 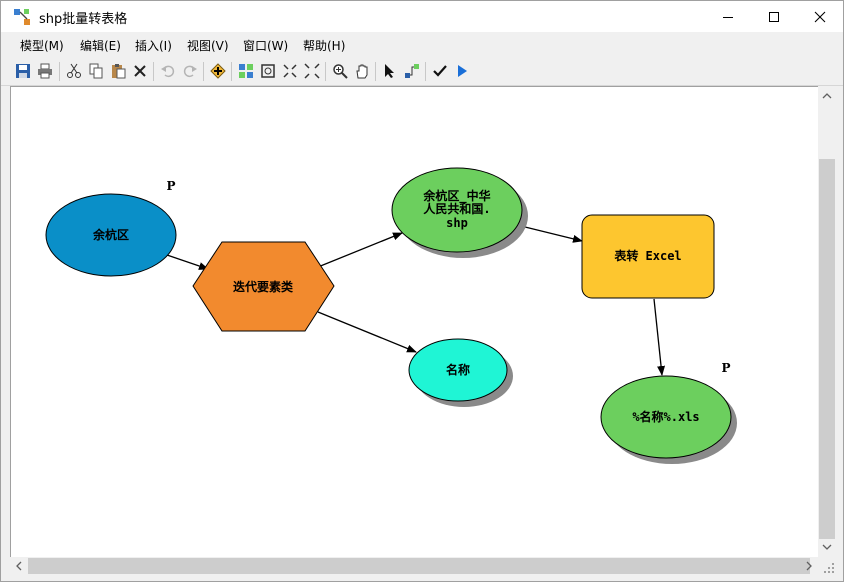 I want to click on node-output-xls-label: %名称%.xls, so click(x=665, y=416).